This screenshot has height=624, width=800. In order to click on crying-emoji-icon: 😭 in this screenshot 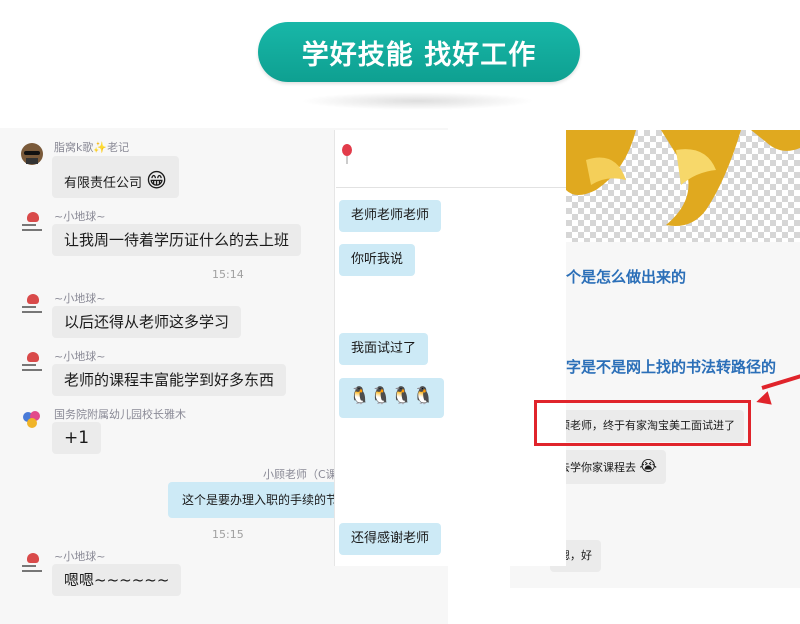, I will do `click(648, 466)`.